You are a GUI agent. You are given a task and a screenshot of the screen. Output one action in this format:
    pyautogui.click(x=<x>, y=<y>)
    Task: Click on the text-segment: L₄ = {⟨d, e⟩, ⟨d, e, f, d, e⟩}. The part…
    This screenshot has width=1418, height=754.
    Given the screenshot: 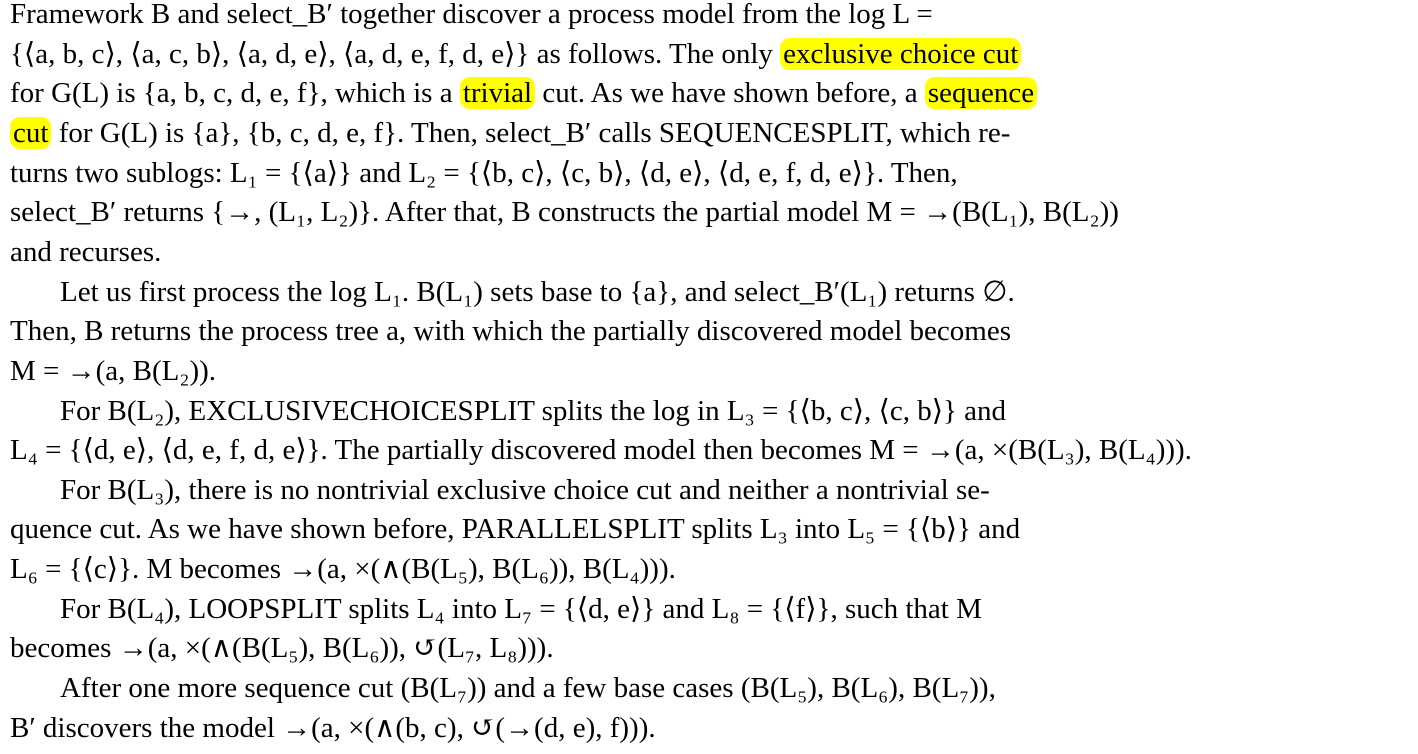 What is the action you would take?
    pyautogui.click(x=601, y=450)
    